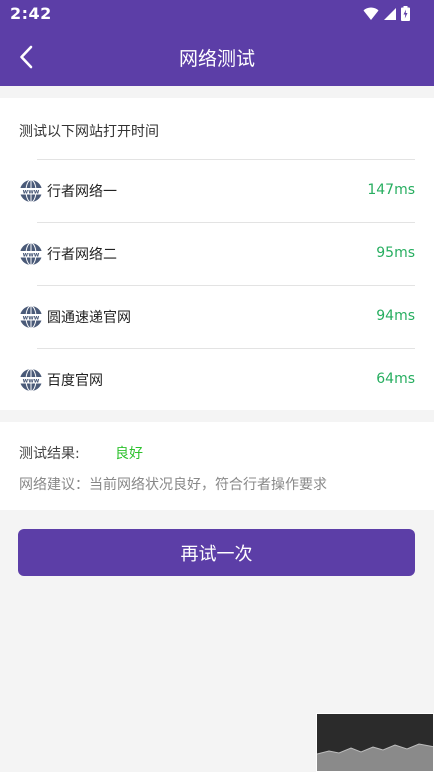 The image size is (434, 772). Describe the element at coordinates (217, 190) in the screenshot. I see `site-row: www 行者网络一 147ms` at that location.